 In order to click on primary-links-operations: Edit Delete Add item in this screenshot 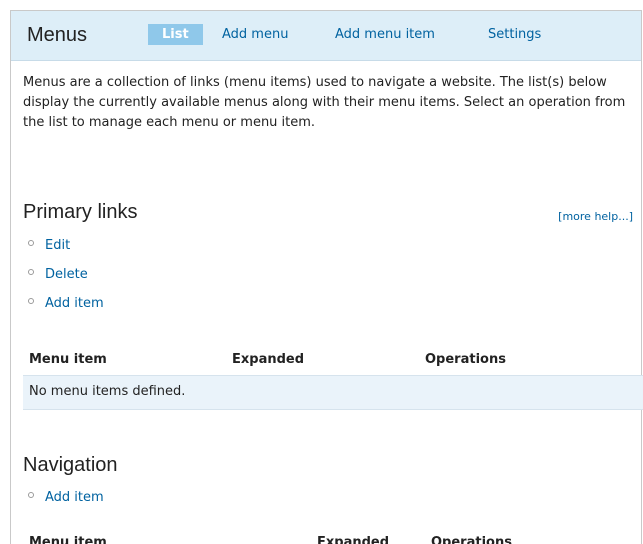, I will do `click(63, 274)`.